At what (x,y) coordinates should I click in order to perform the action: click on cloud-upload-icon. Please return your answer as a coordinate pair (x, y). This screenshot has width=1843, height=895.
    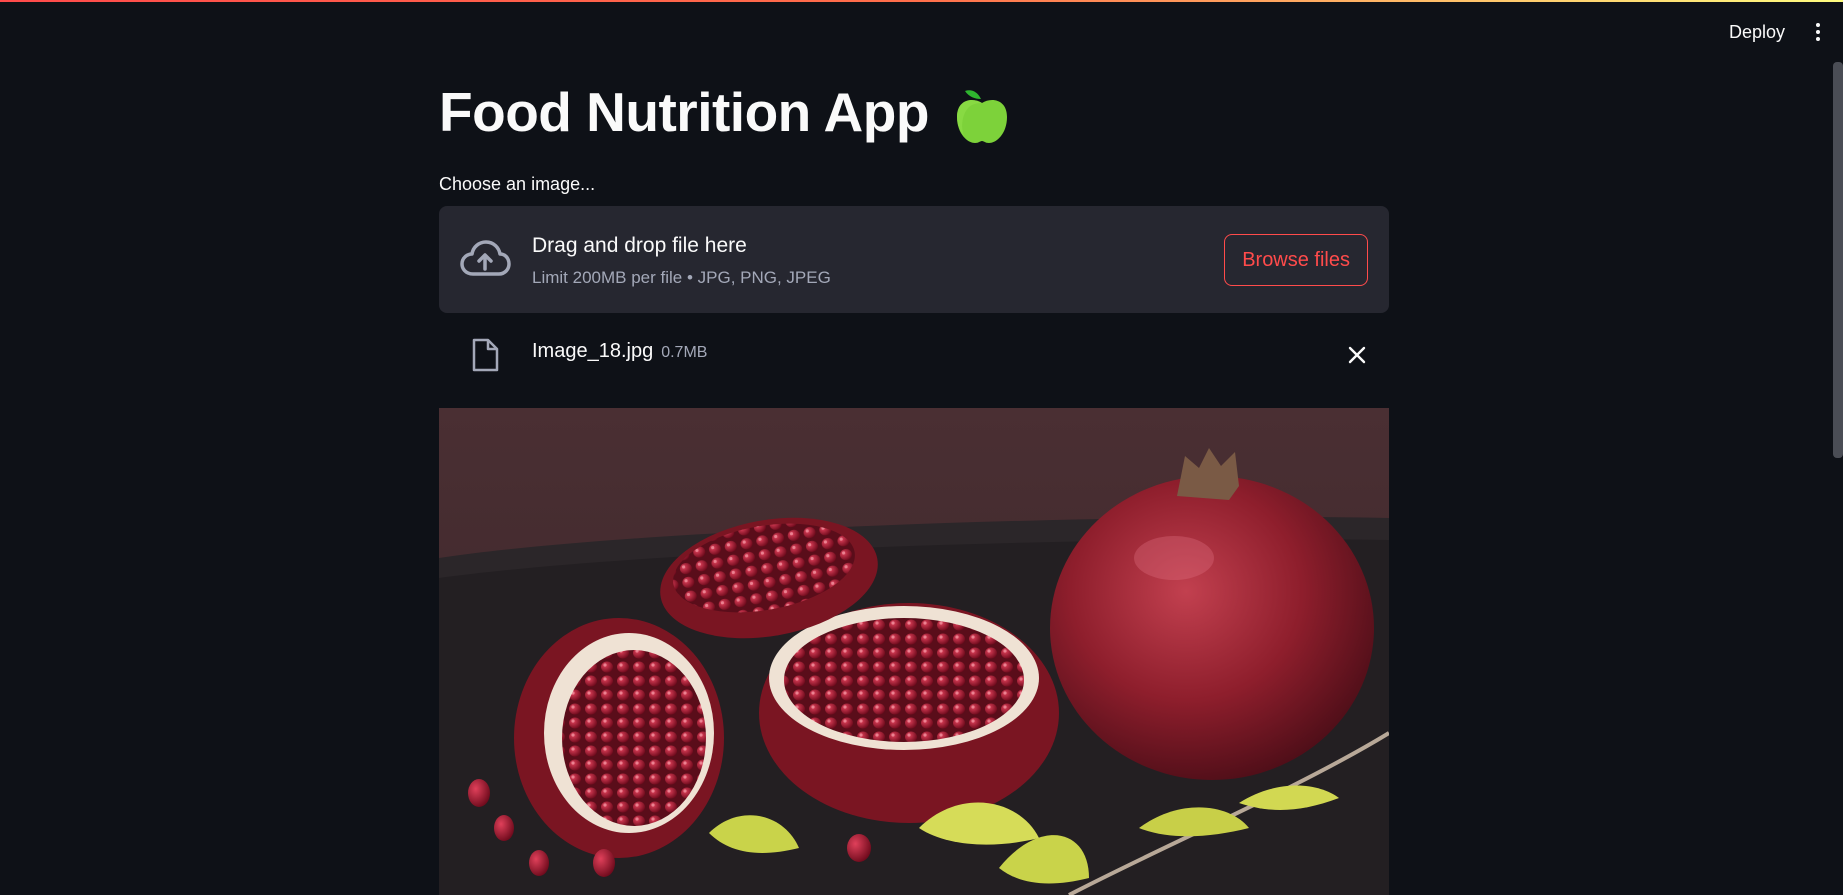
    Looking at the image, I should click on (485, 259).